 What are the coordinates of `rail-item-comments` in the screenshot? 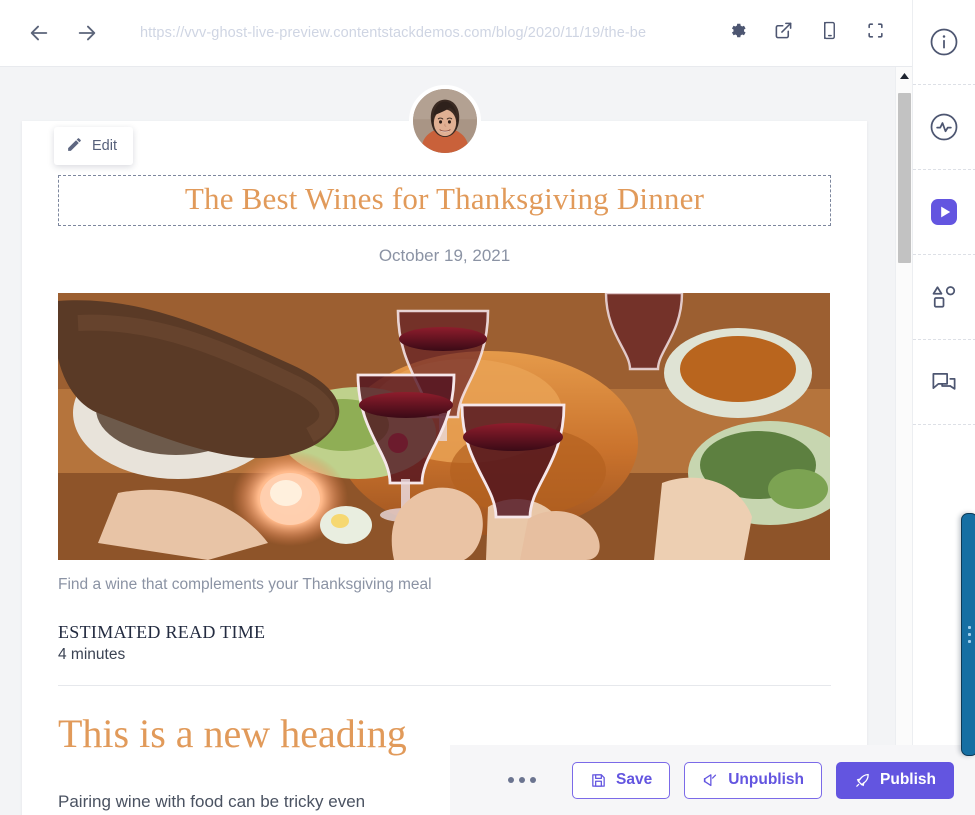 It's located at (943, 382).